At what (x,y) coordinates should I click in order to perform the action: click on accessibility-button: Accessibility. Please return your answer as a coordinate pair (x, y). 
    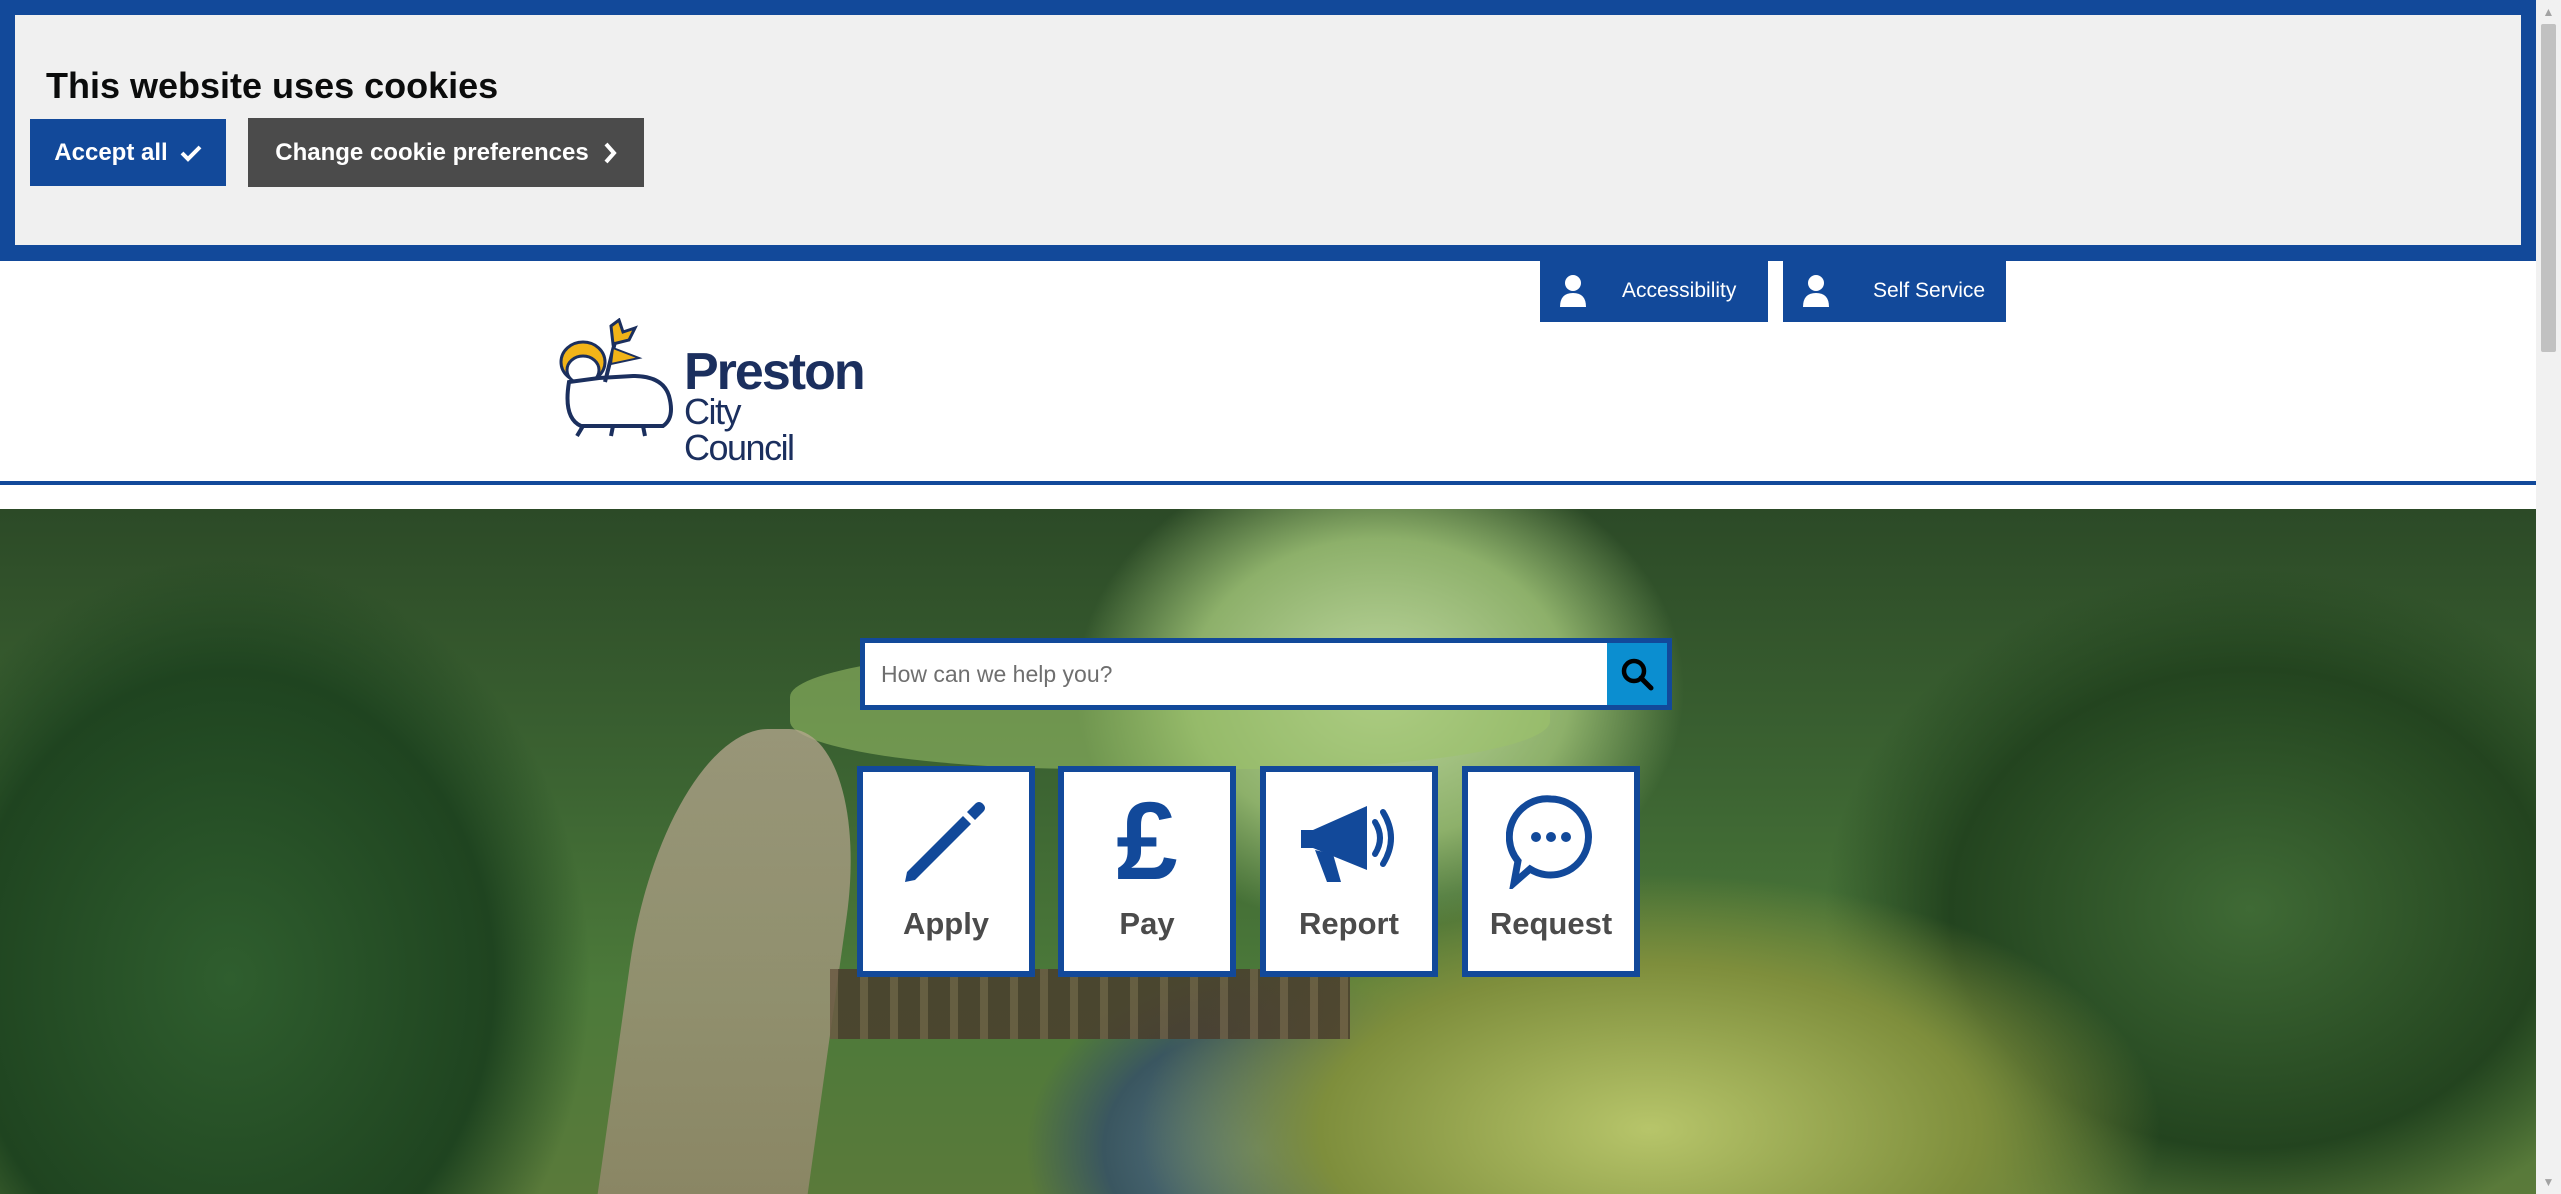
    Looking at the image, I should click on (1654, 291).